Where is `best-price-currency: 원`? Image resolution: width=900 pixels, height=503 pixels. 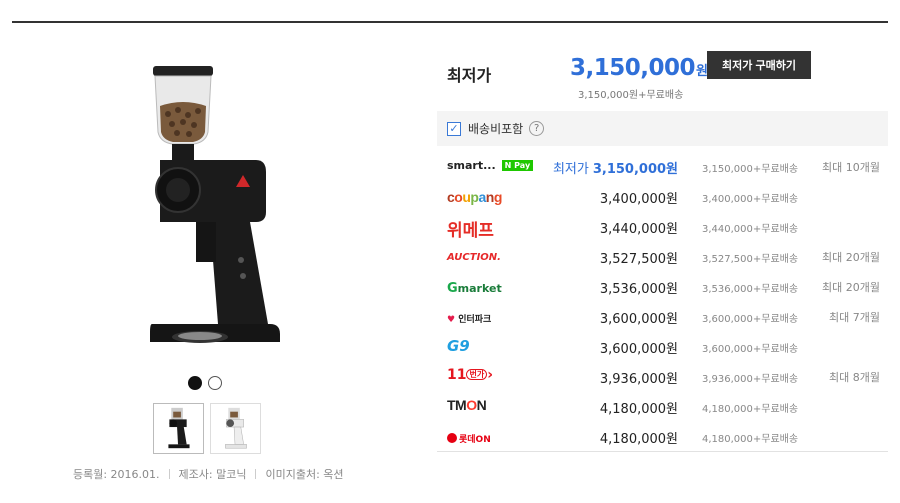 best-price-currency: 원 is located at coordinates (702, 71).